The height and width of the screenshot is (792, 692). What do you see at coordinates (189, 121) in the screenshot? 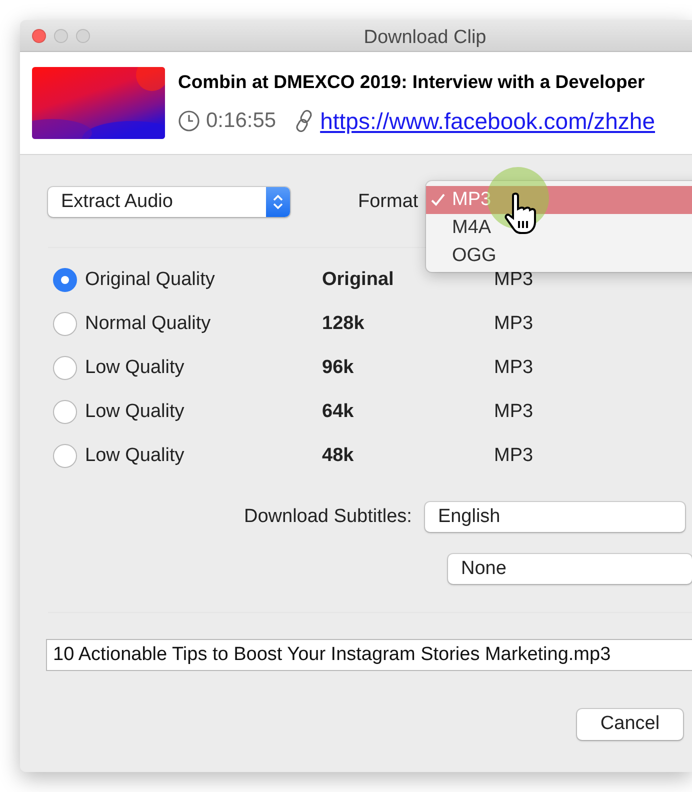
I see `clock-icon` at bounding box center [189, 121].